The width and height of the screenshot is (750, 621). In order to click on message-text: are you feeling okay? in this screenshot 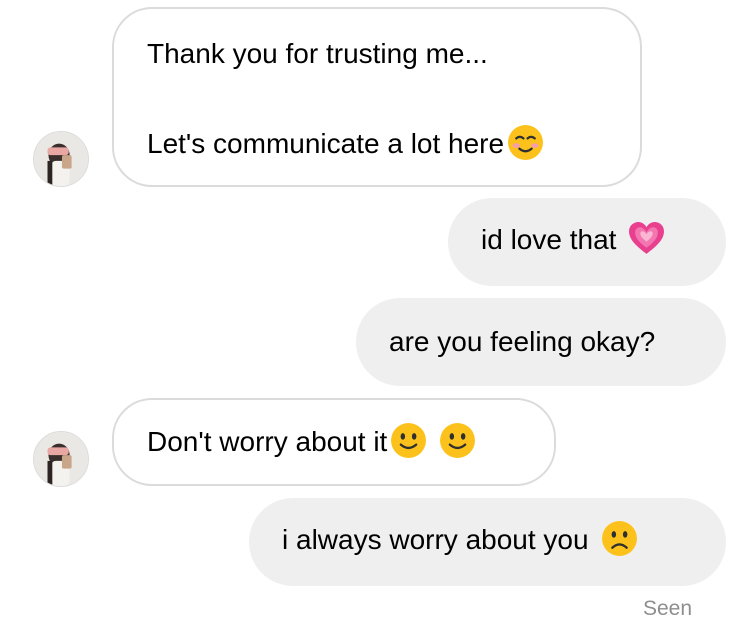, I will do `click(522, 341)`.